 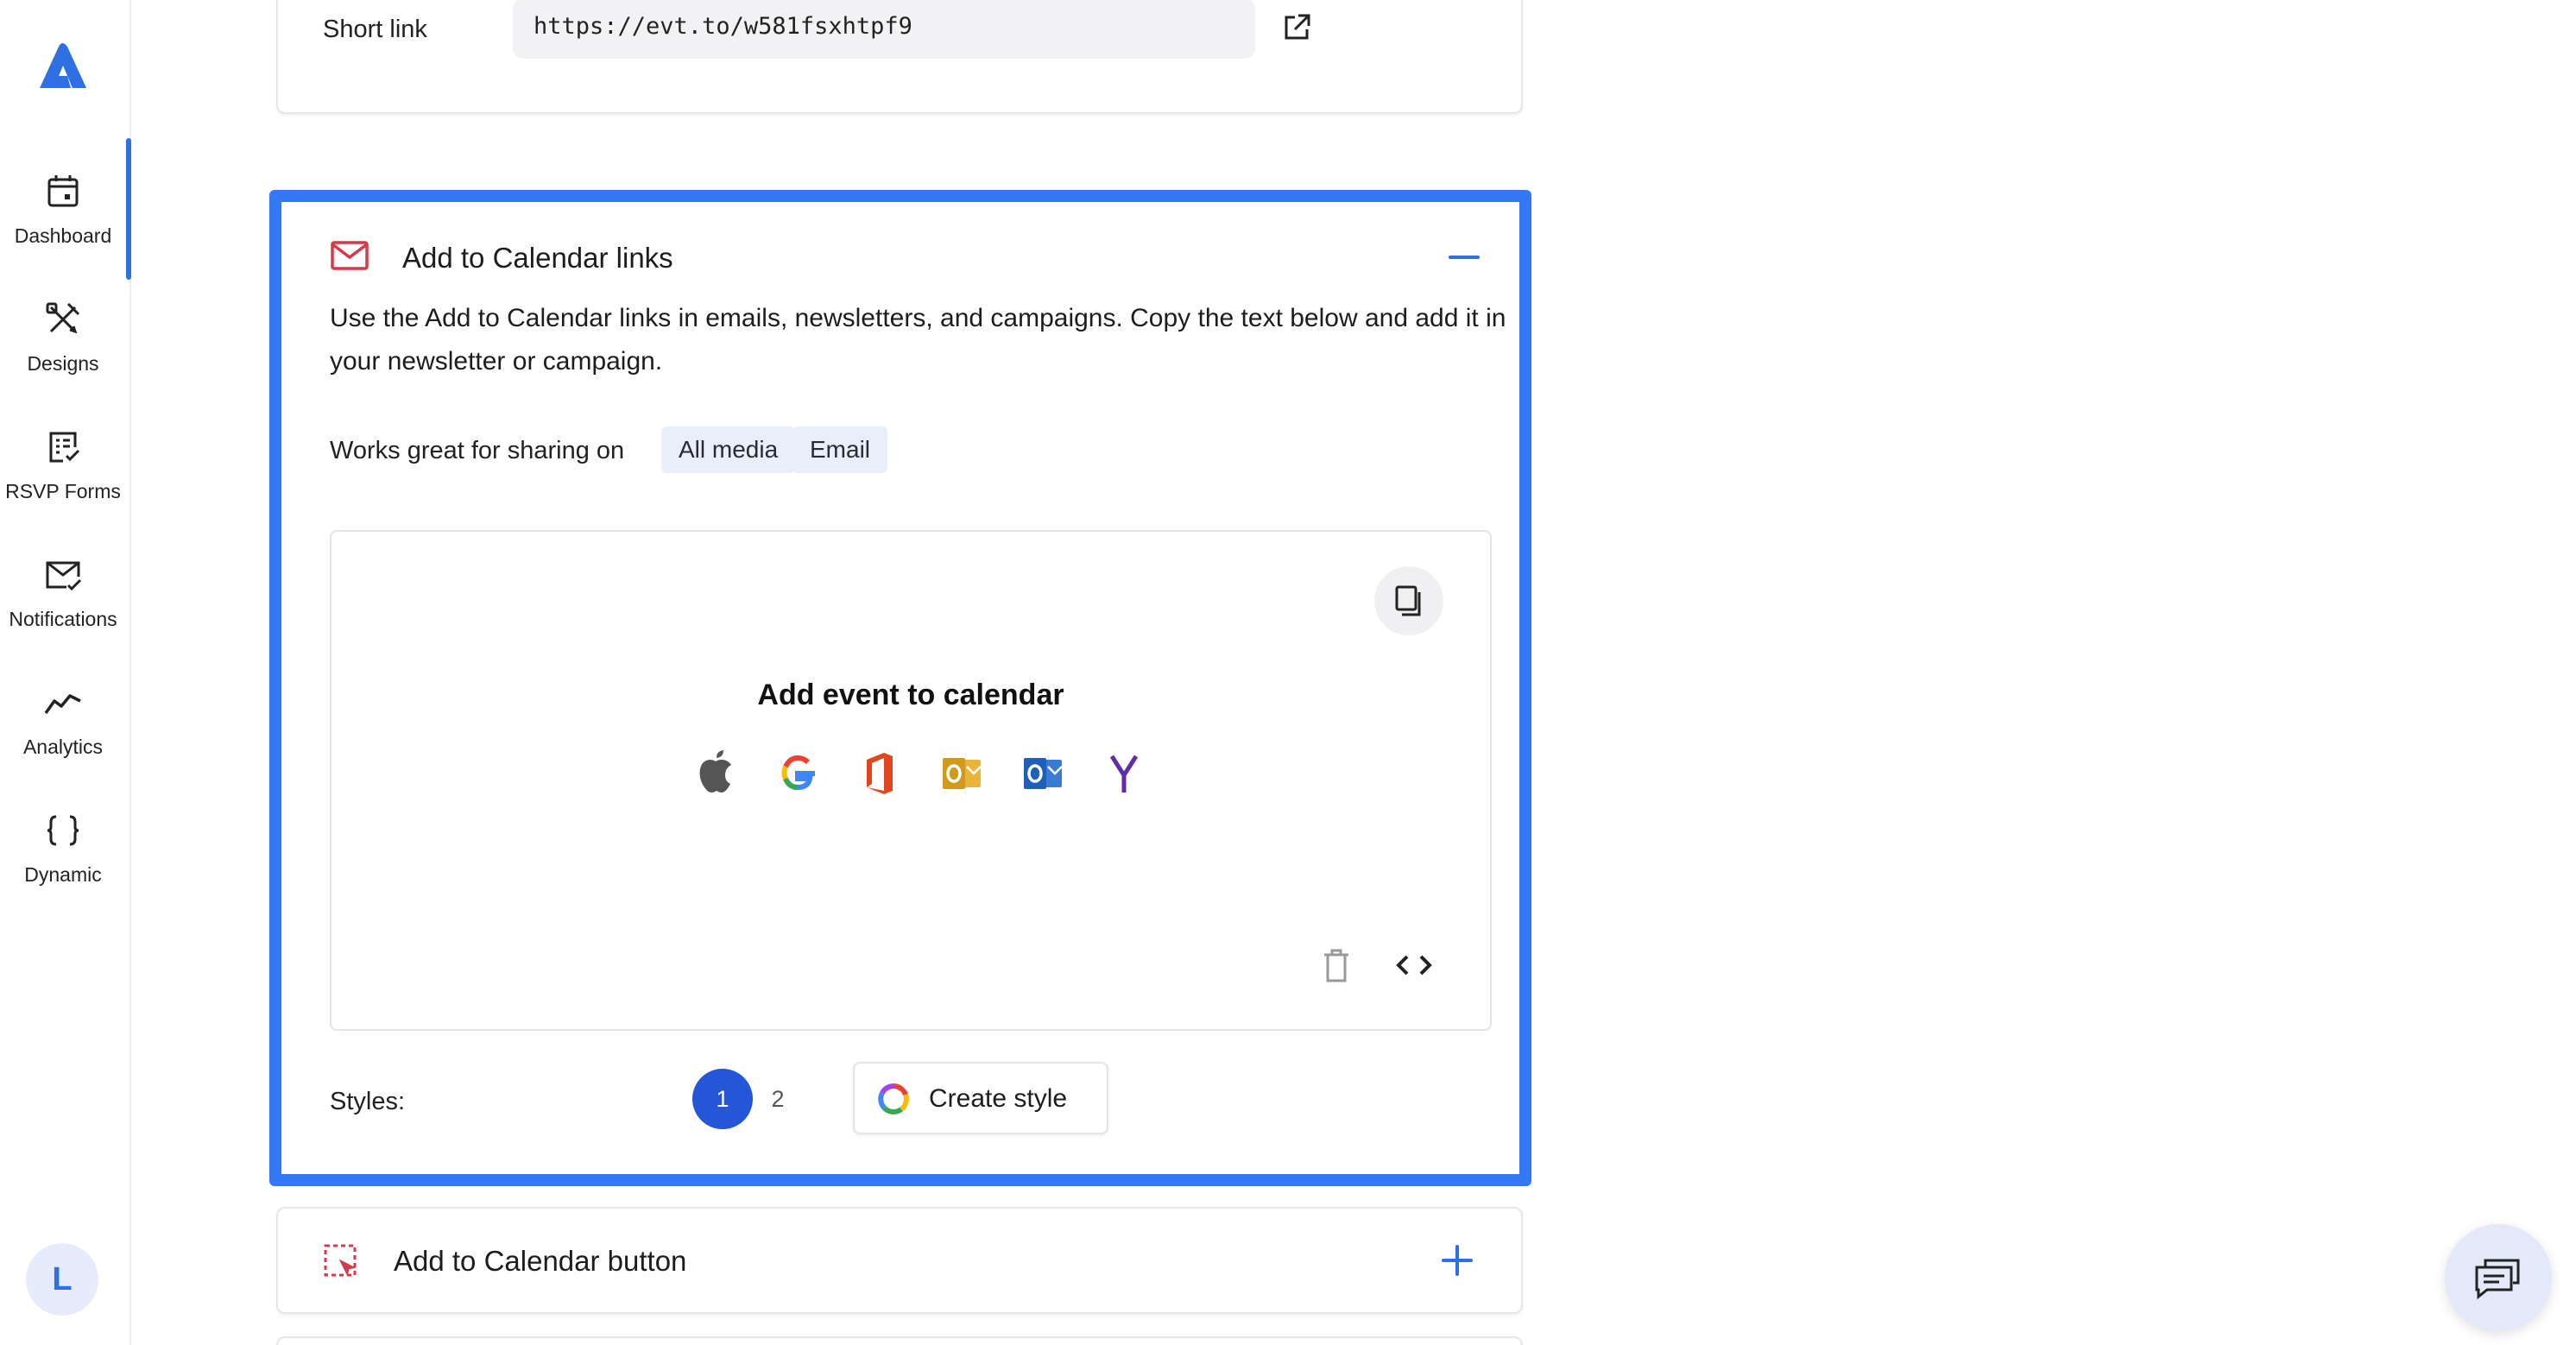 What do you see at coordinates (540, 1261) in the screenshot?
I see `card-title: Add to Calendar button` at bounding box center [540, 1261].